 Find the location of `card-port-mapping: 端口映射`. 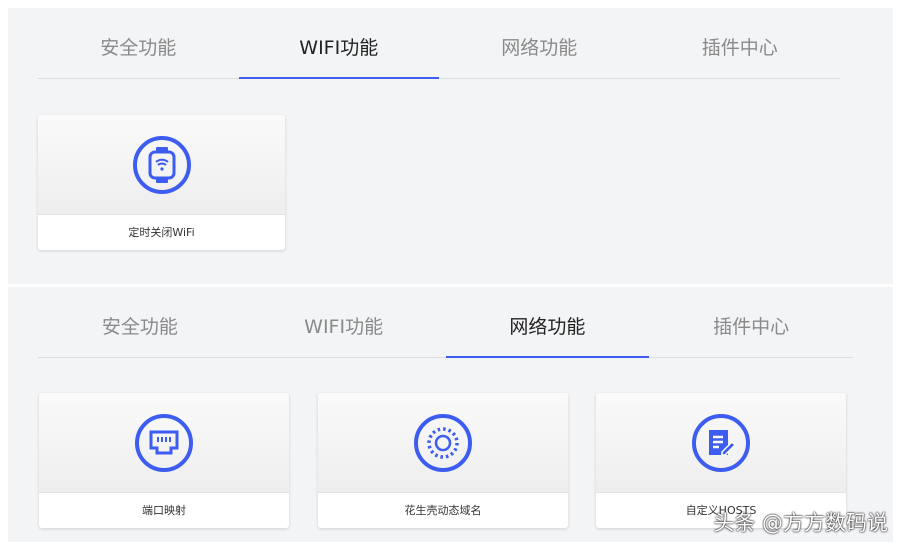

card-port-mapping: 端口映射 is located at coordinates (164, 460).